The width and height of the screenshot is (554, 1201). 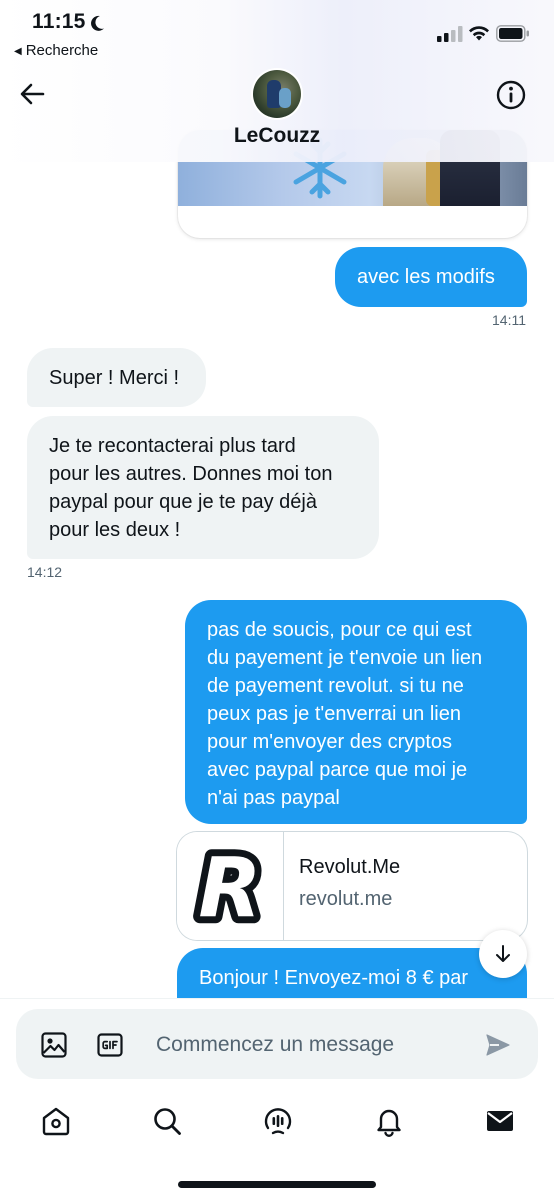 I want to click on revolut-logo: R R, so click(x=230, y=886).